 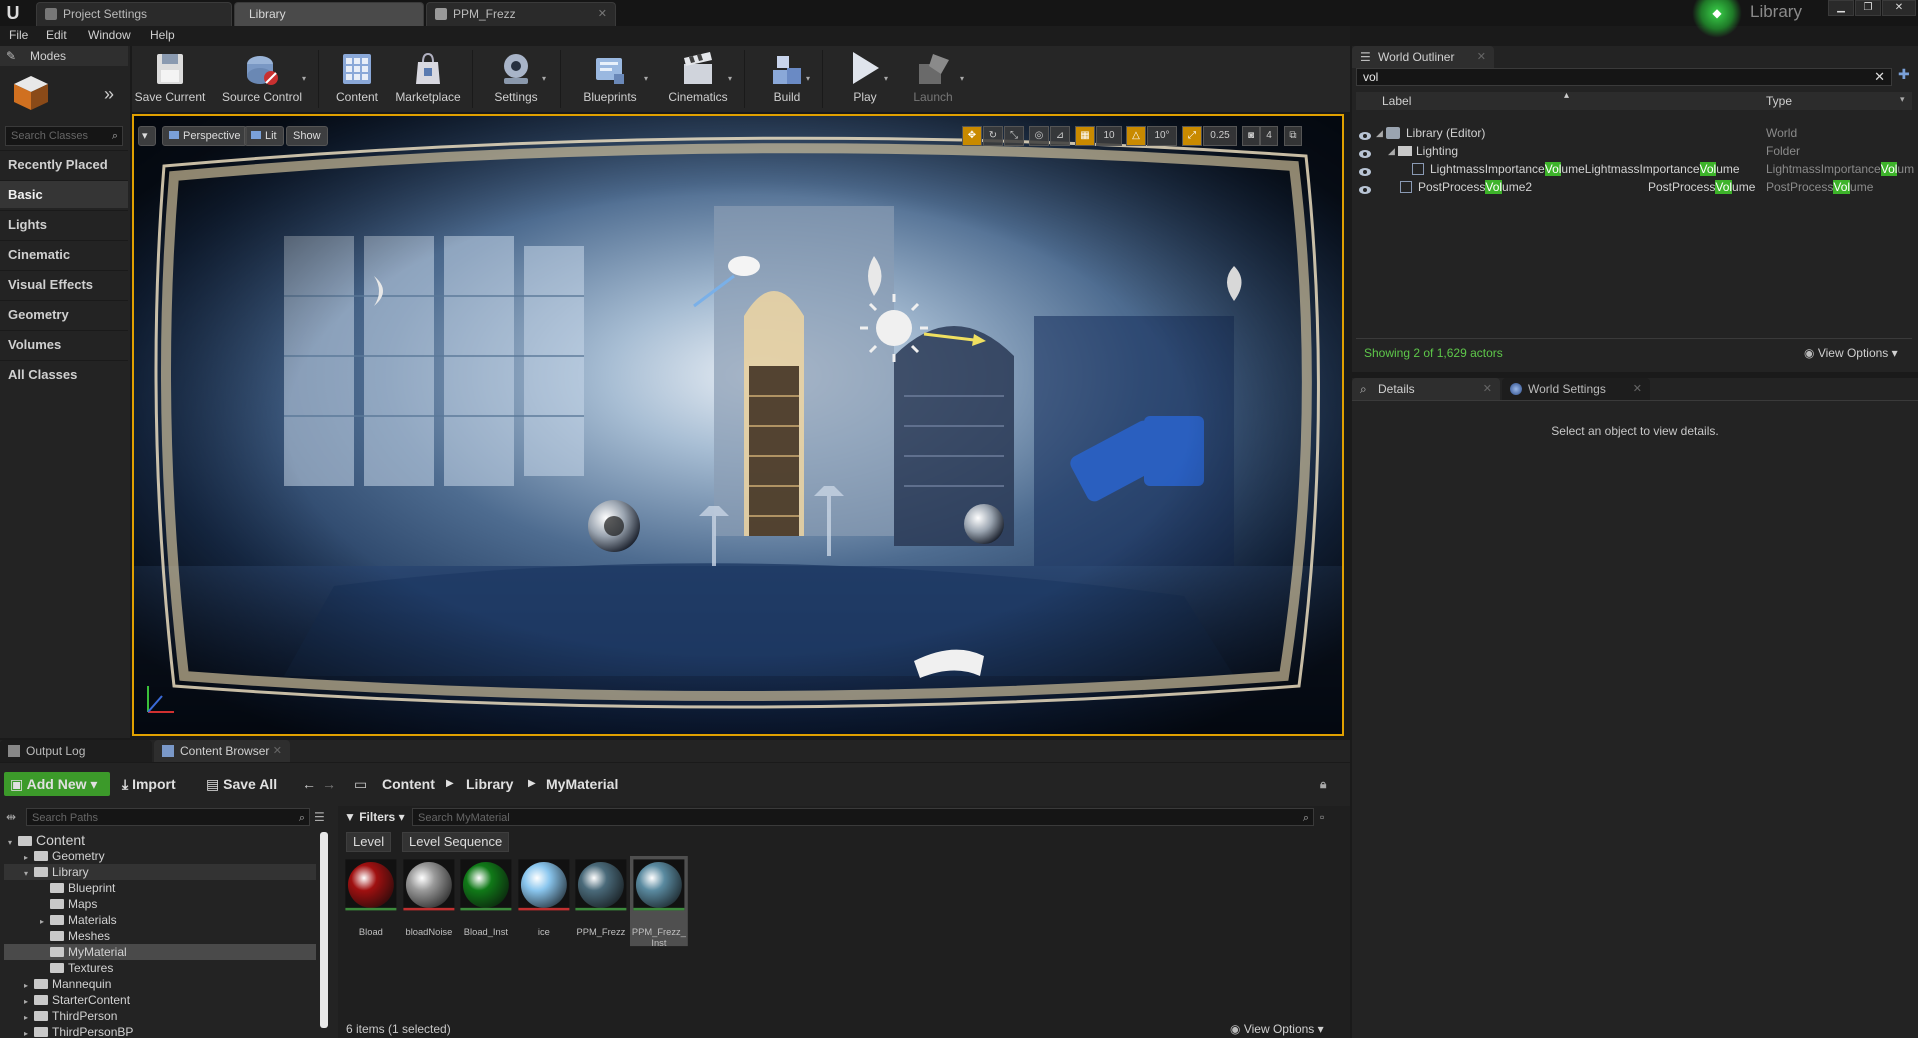 What do you see at coordinates (11, 817) in the screenshot?
I see `sources-toggle-icon: ⇹` at bounding box center [11, 817].